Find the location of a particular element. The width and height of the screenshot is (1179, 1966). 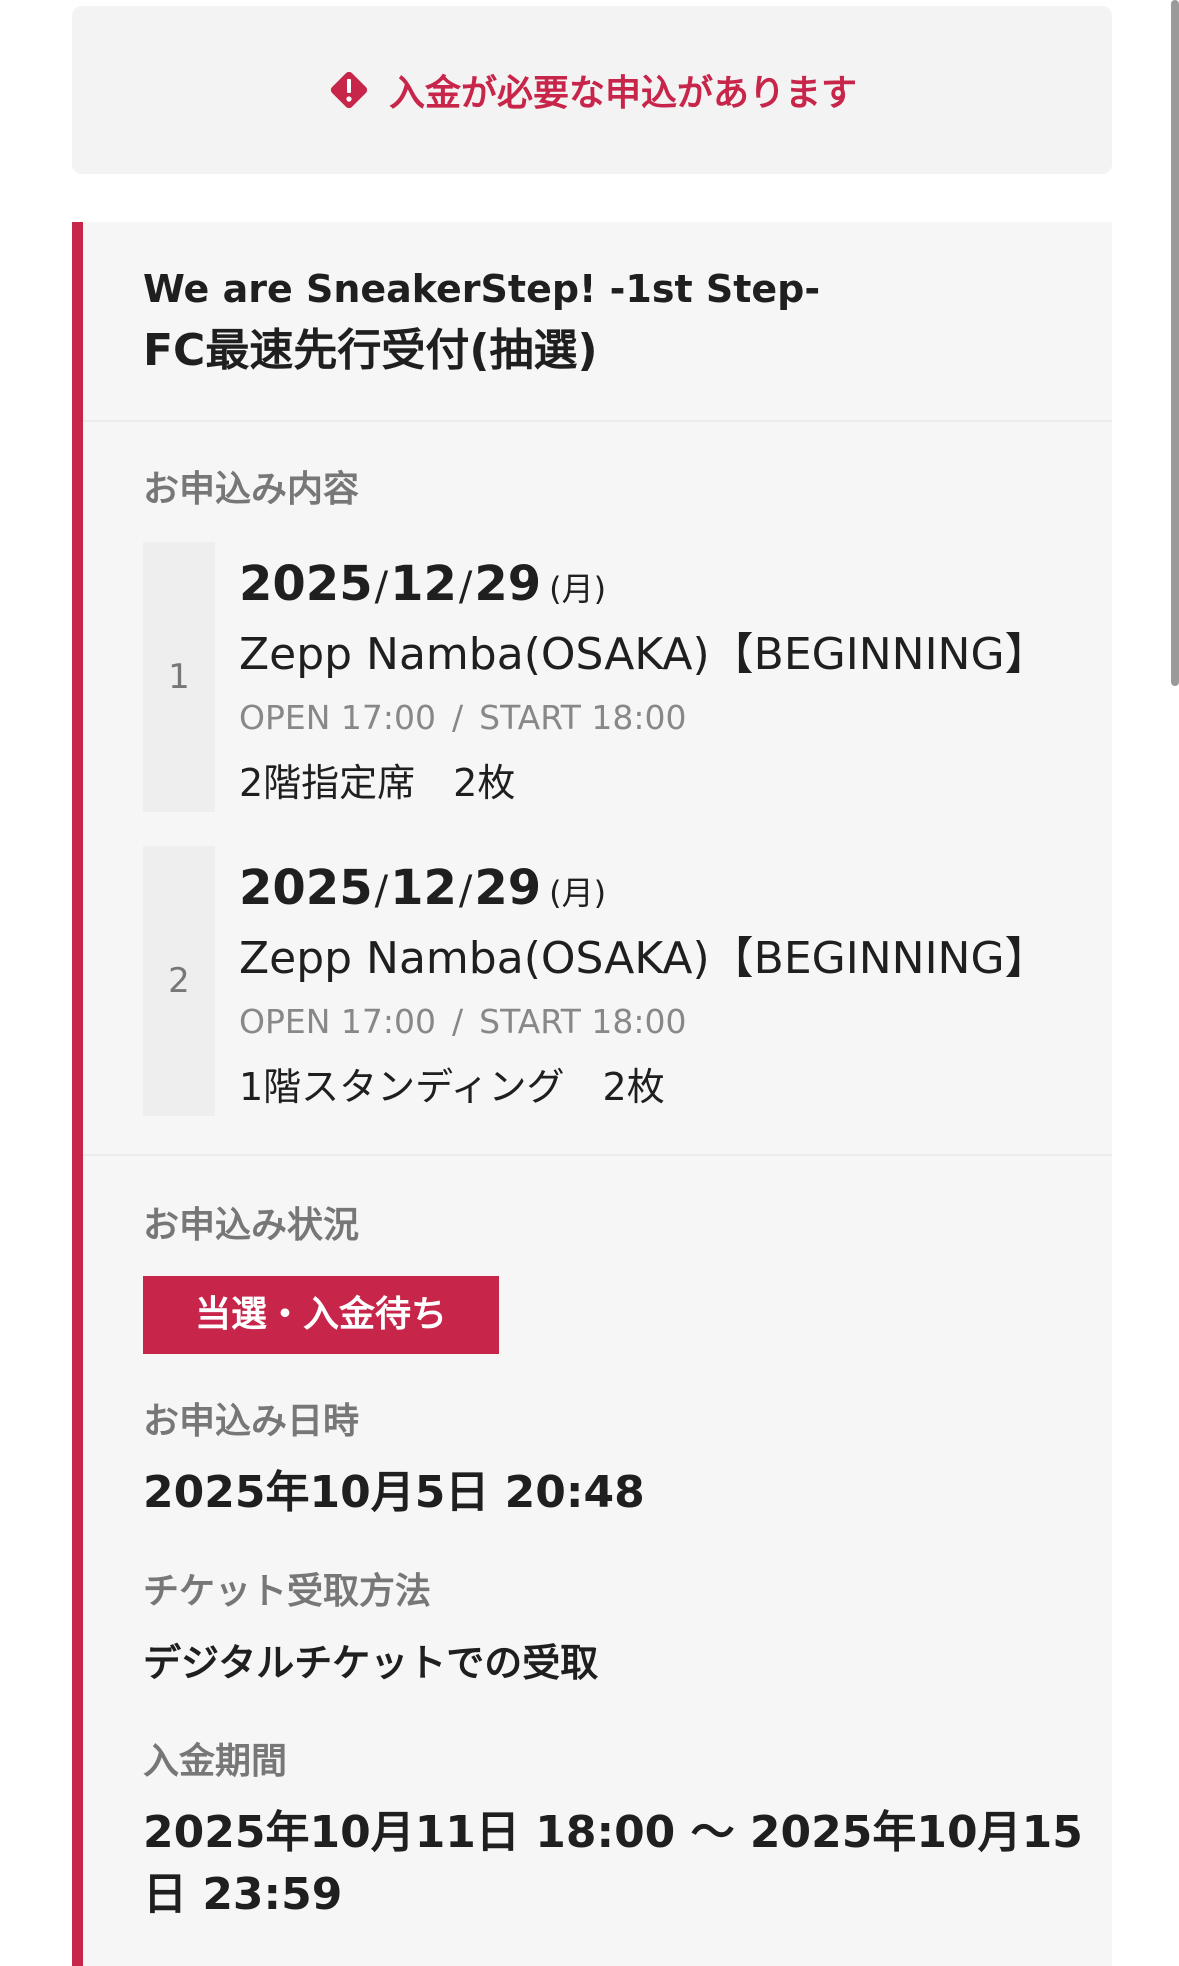

applied-at-label: お申込み日時 is located at coordinates (251, 1421).